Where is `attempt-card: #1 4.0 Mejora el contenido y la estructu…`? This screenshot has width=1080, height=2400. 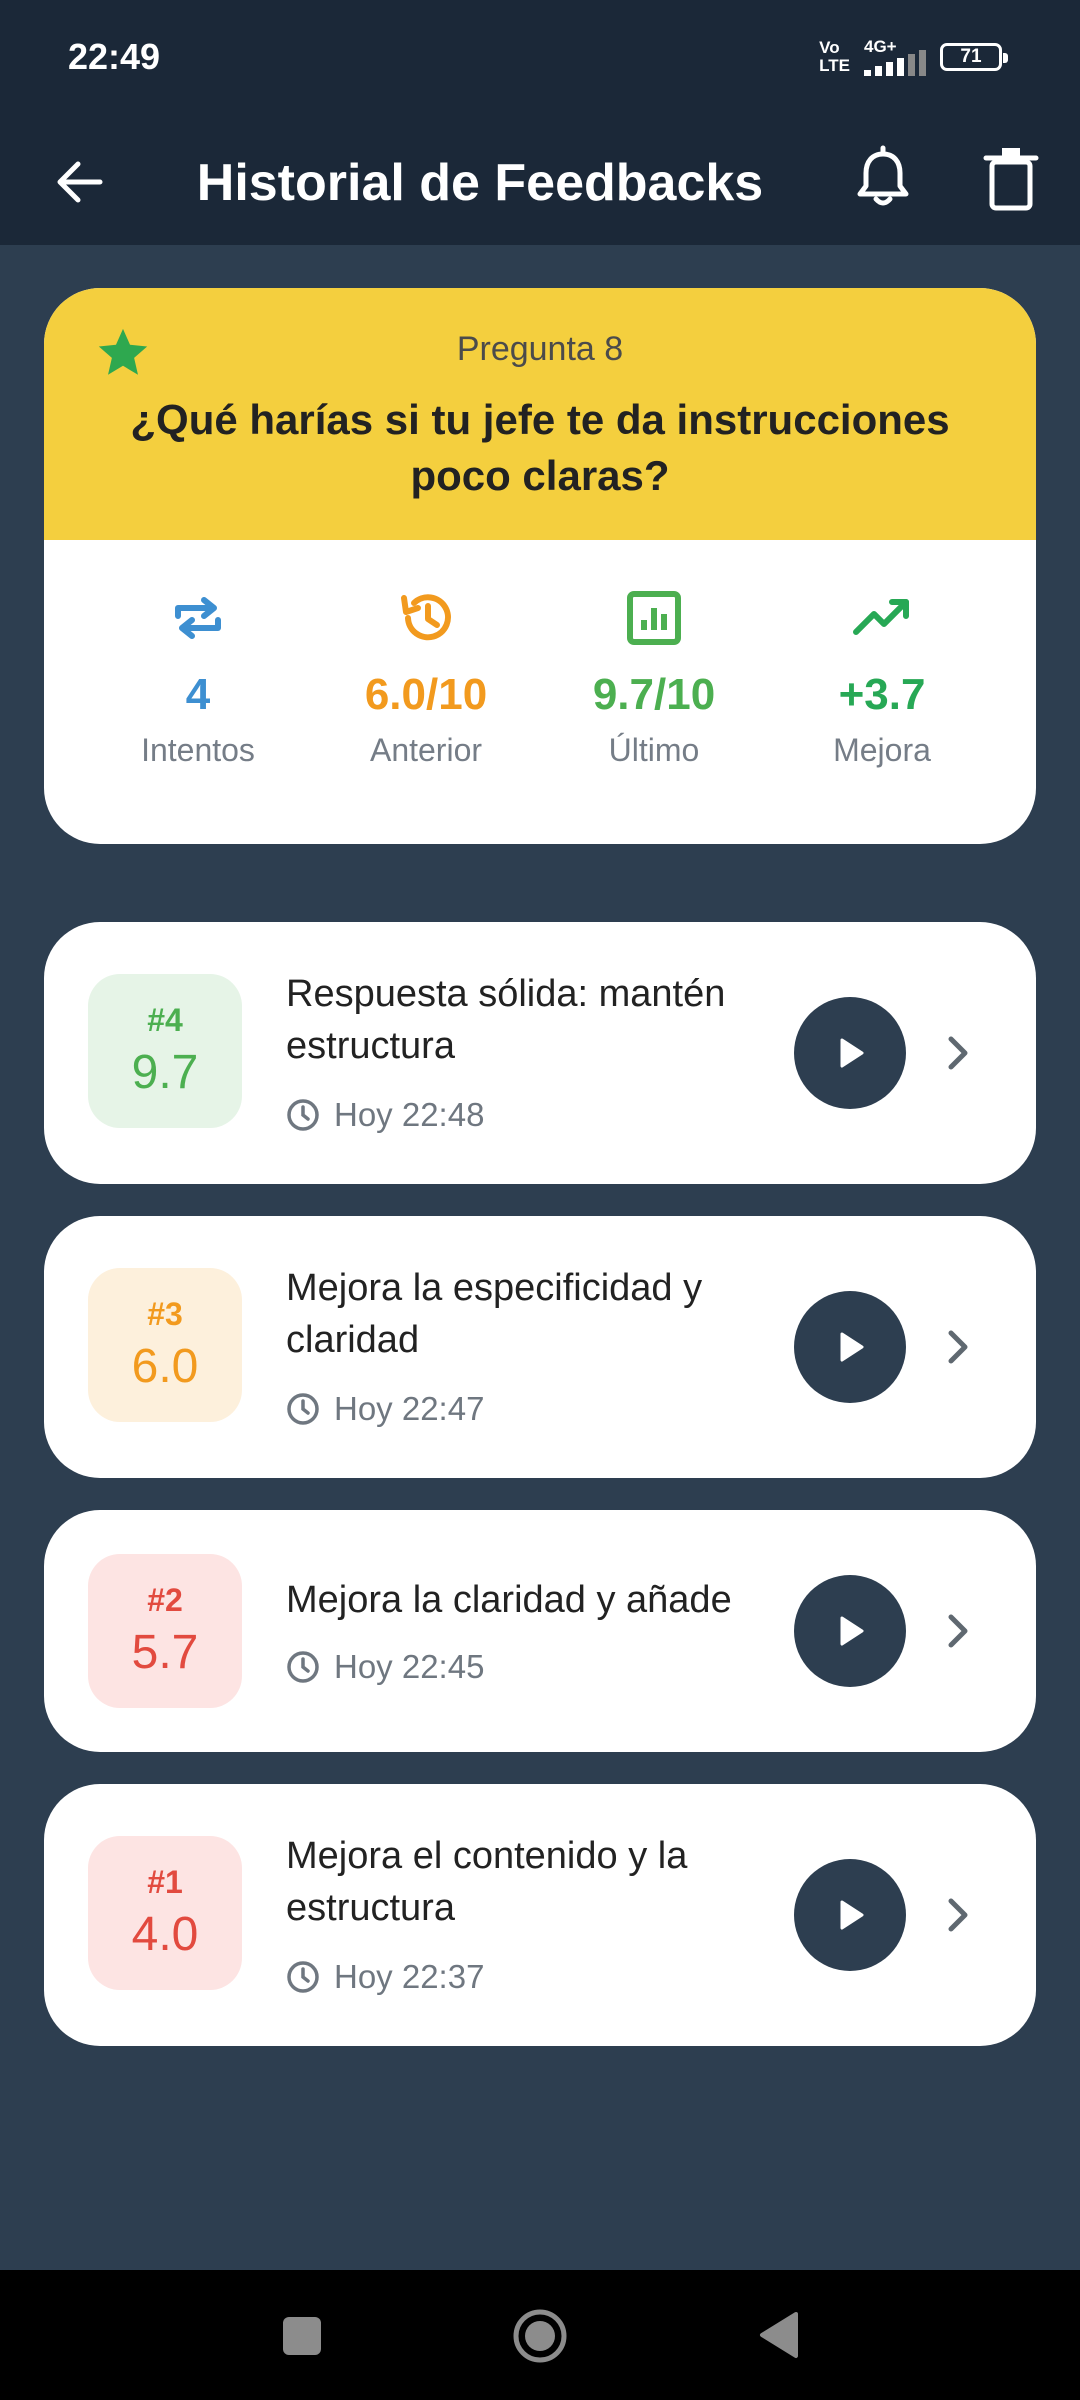 attempt-card: #1 4.0 Mejora el contenido y la estructu… is located at coordinates (540, 1915).